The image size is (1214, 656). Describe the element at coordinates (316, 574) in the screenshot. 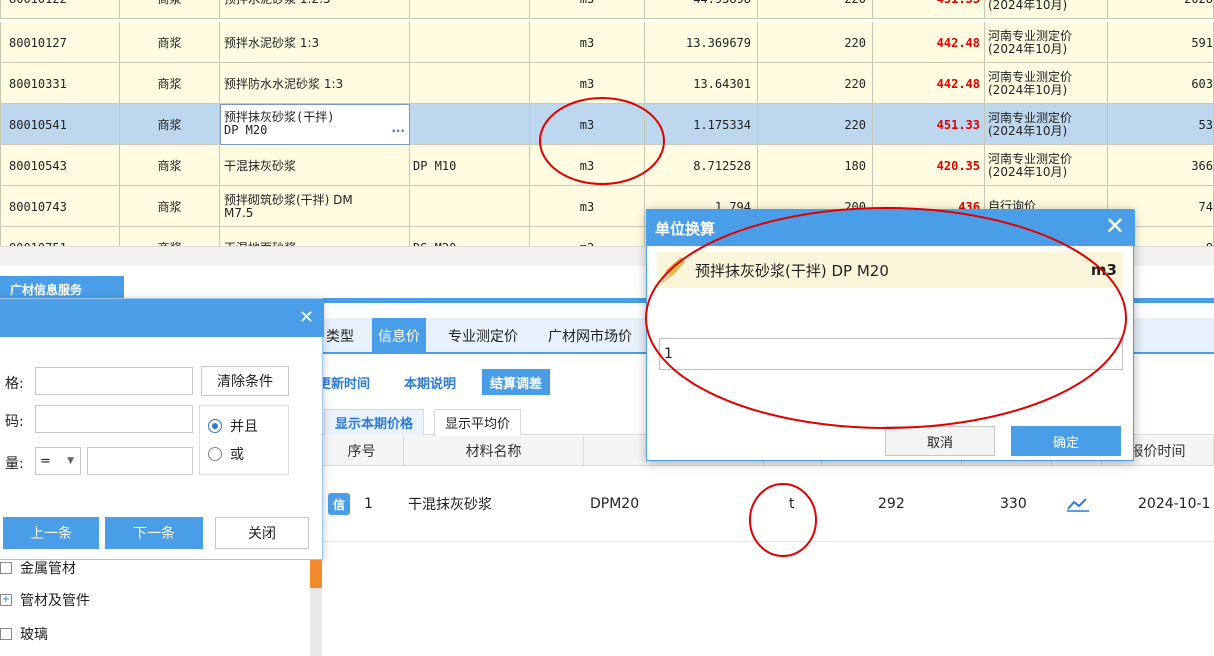

I see `scrollbar-thumb` at that location.